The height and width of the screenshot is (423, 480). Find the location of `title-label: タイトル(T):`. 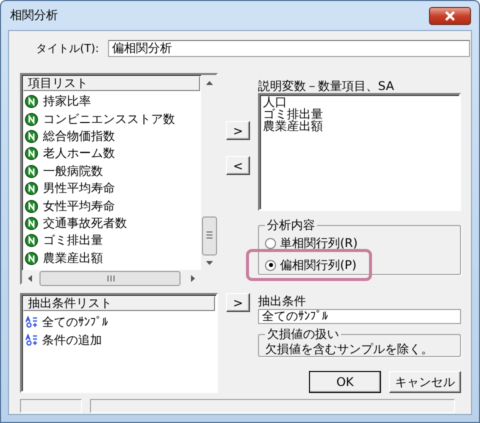

title-label: タイトル(T): is located at coordinates (68, 48).